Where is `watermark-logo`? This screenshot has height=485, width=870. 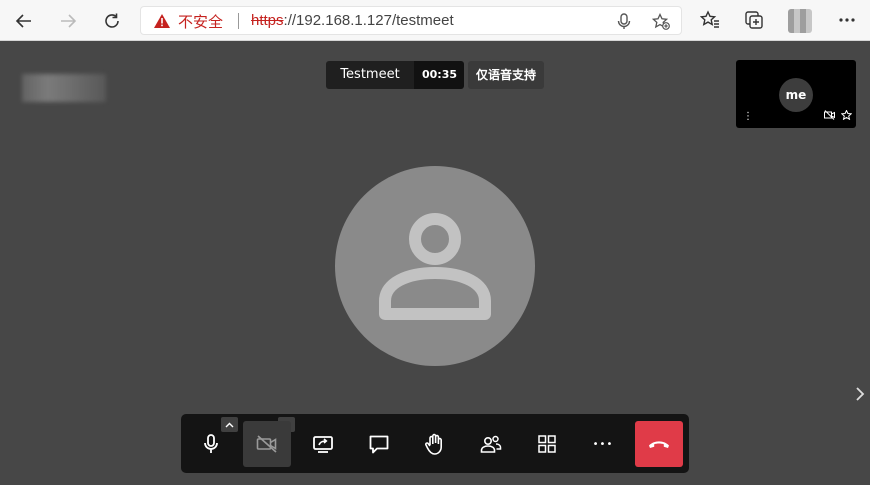 watermark-logo is located at coordinates (64, 88).